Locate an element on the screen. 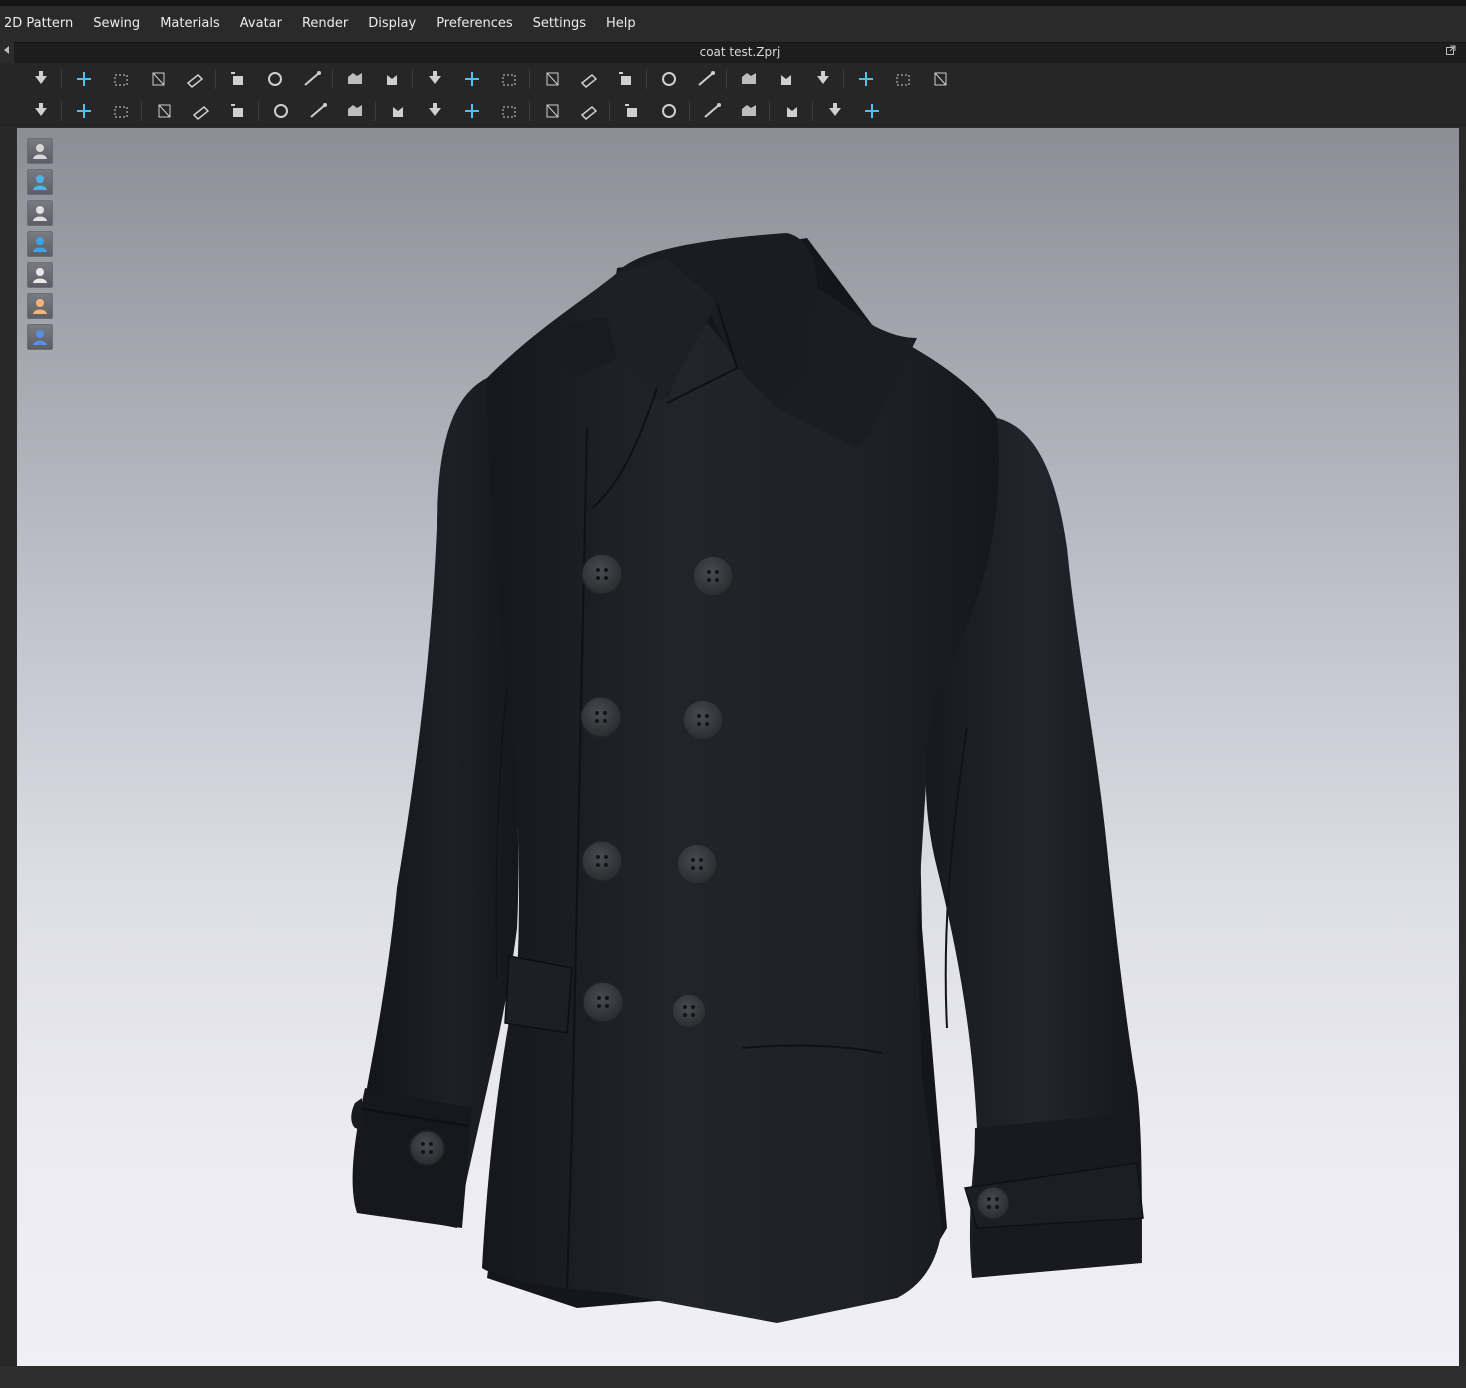 This screenshot has width=1466, height=1388. viewport-side-toolbar is located at coordinates (41, 246).